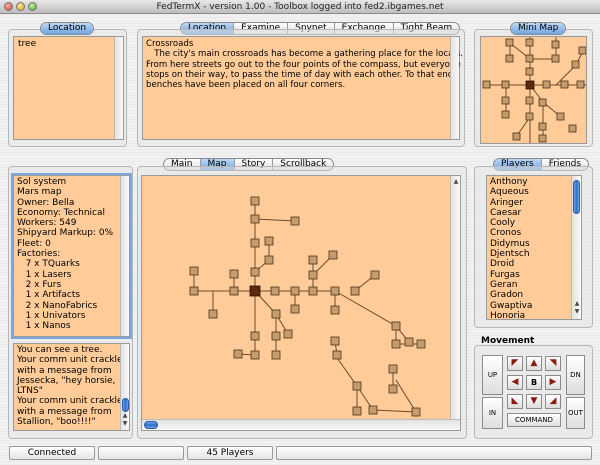 The image size is (600, 465). I want to click on center-b-button: B, so click(534, 382).